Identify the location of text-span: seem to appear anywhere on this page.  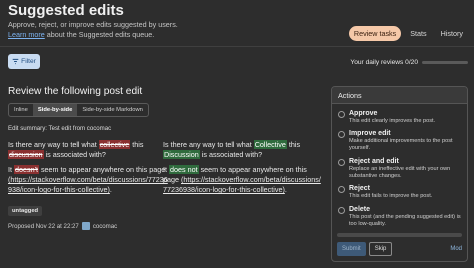
(102, 169).